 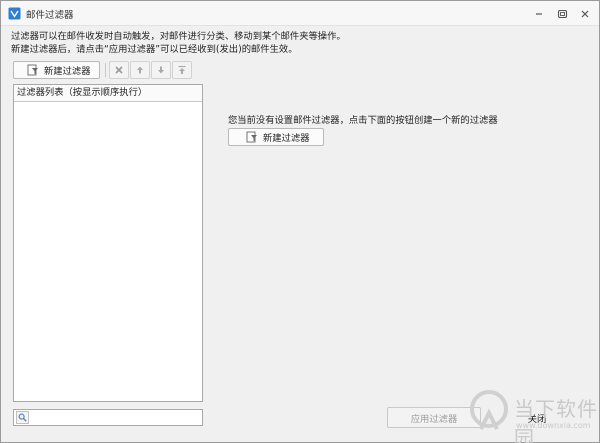 I want to click on restore-button, so click(x=562, y=13).